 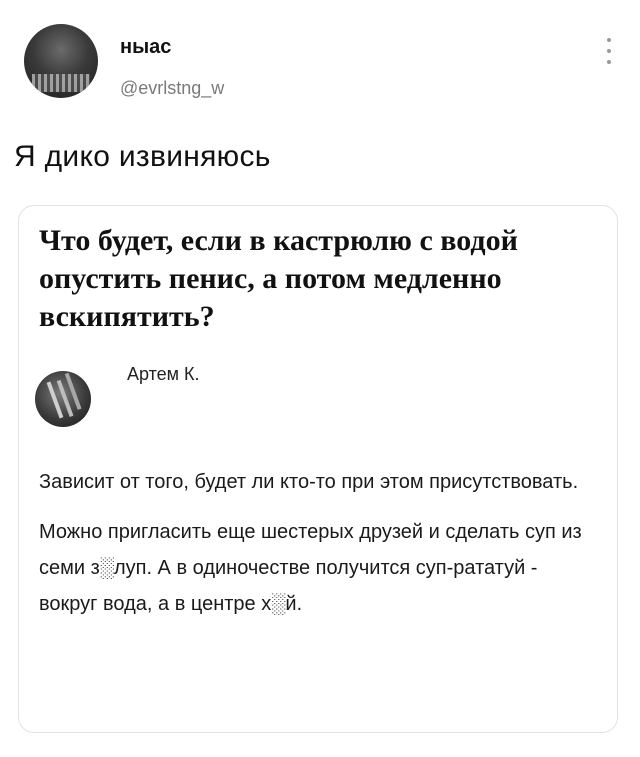 I want to click on more-vertical-icon, so click(x=609, y=51).